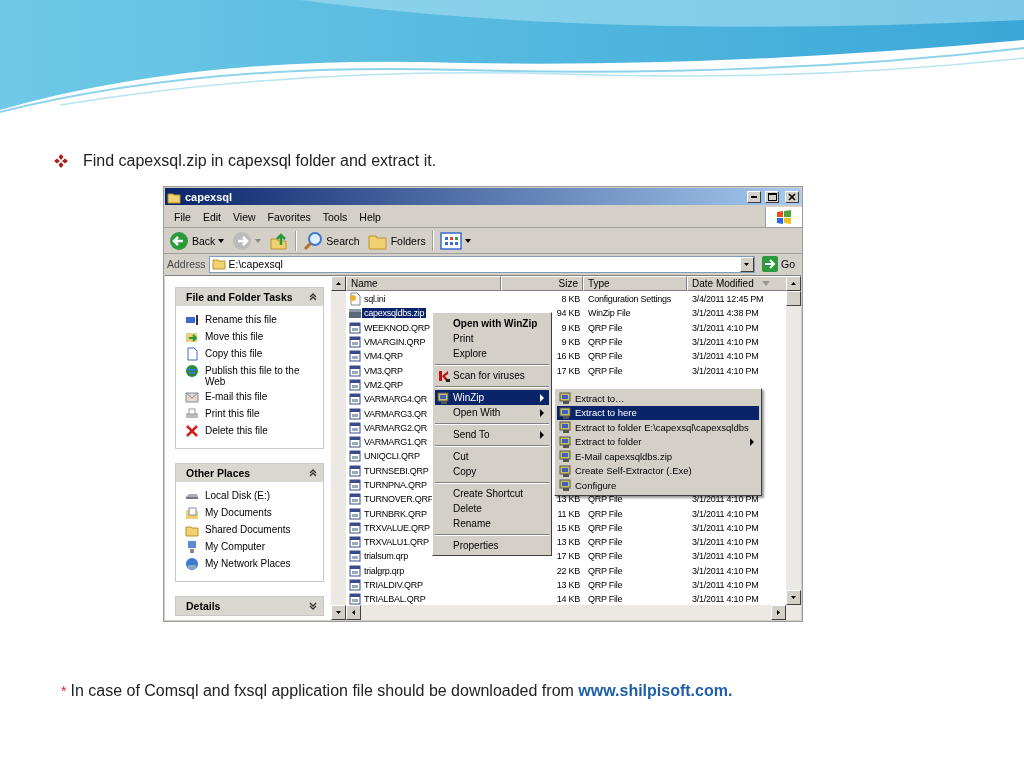  Describe the element at coordinates (754, 196) in the screenshot. I see `minimize-button` at that location.